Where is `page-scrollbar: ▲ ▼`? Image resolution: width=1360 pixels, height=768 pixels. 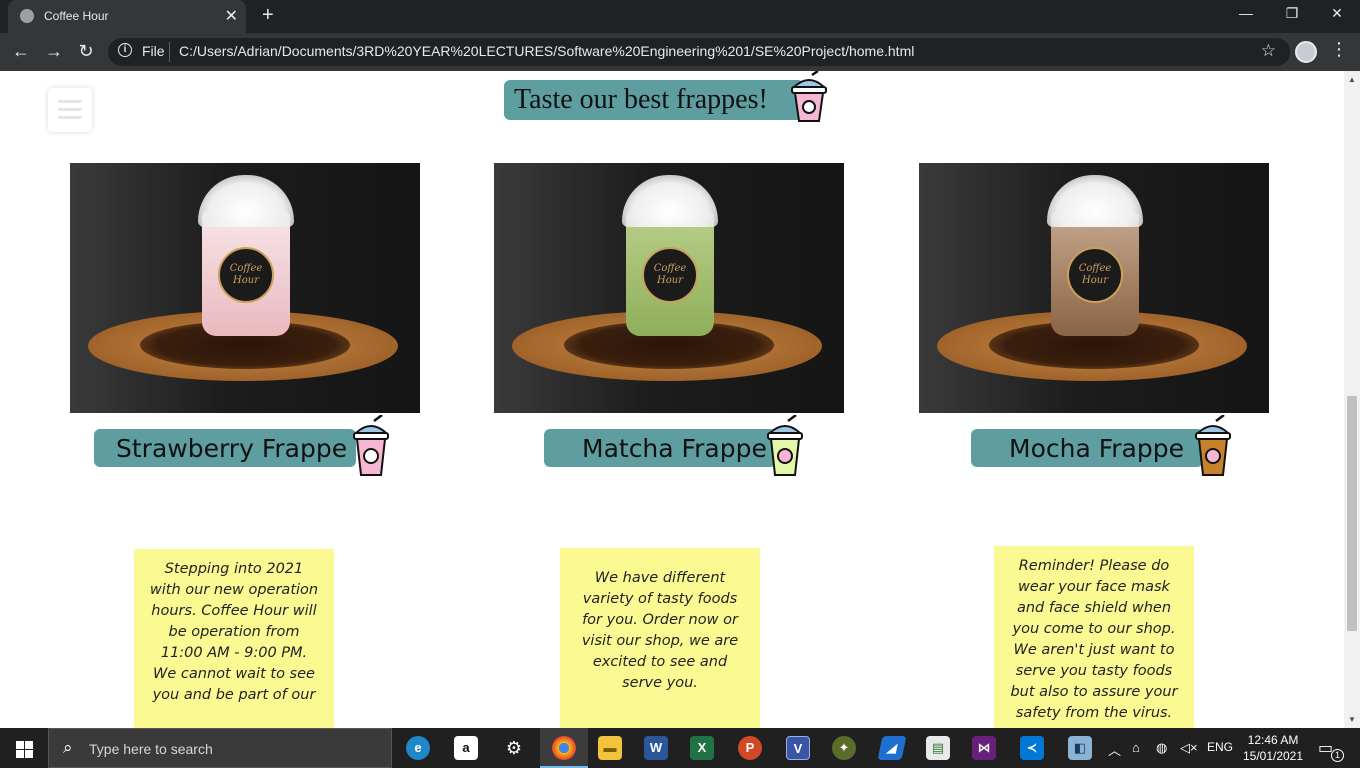 page-scrollbar: ▲ ▼ is located at coordinates (1352, 399).